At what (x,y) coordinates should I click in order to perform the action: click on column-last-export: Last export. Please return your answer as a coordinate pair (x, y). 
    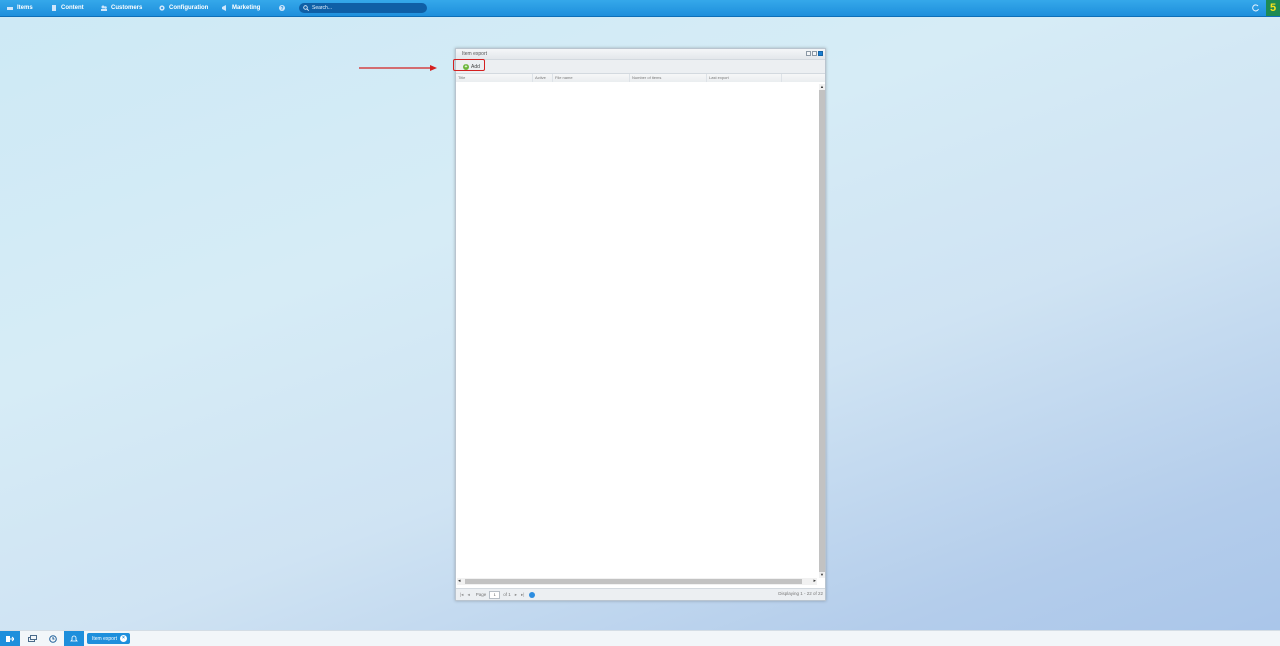
    Looking at the image, I should click on (744, 78).